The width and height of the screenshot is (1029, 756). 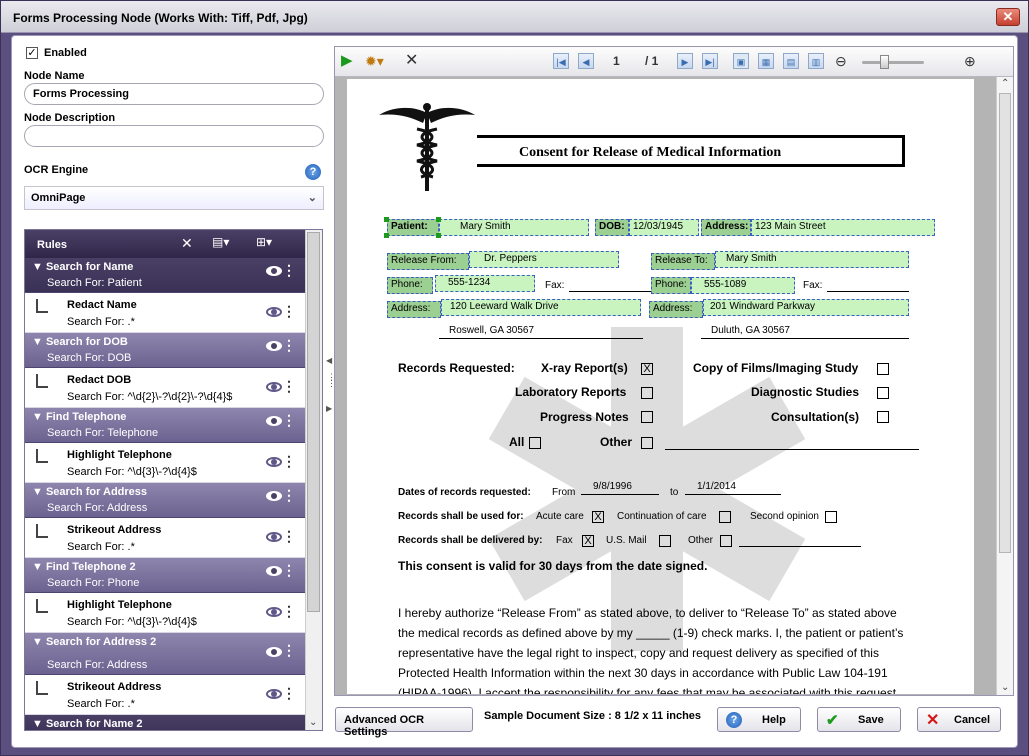 I want to click on films-checkbox, so click(x=883, y=369).